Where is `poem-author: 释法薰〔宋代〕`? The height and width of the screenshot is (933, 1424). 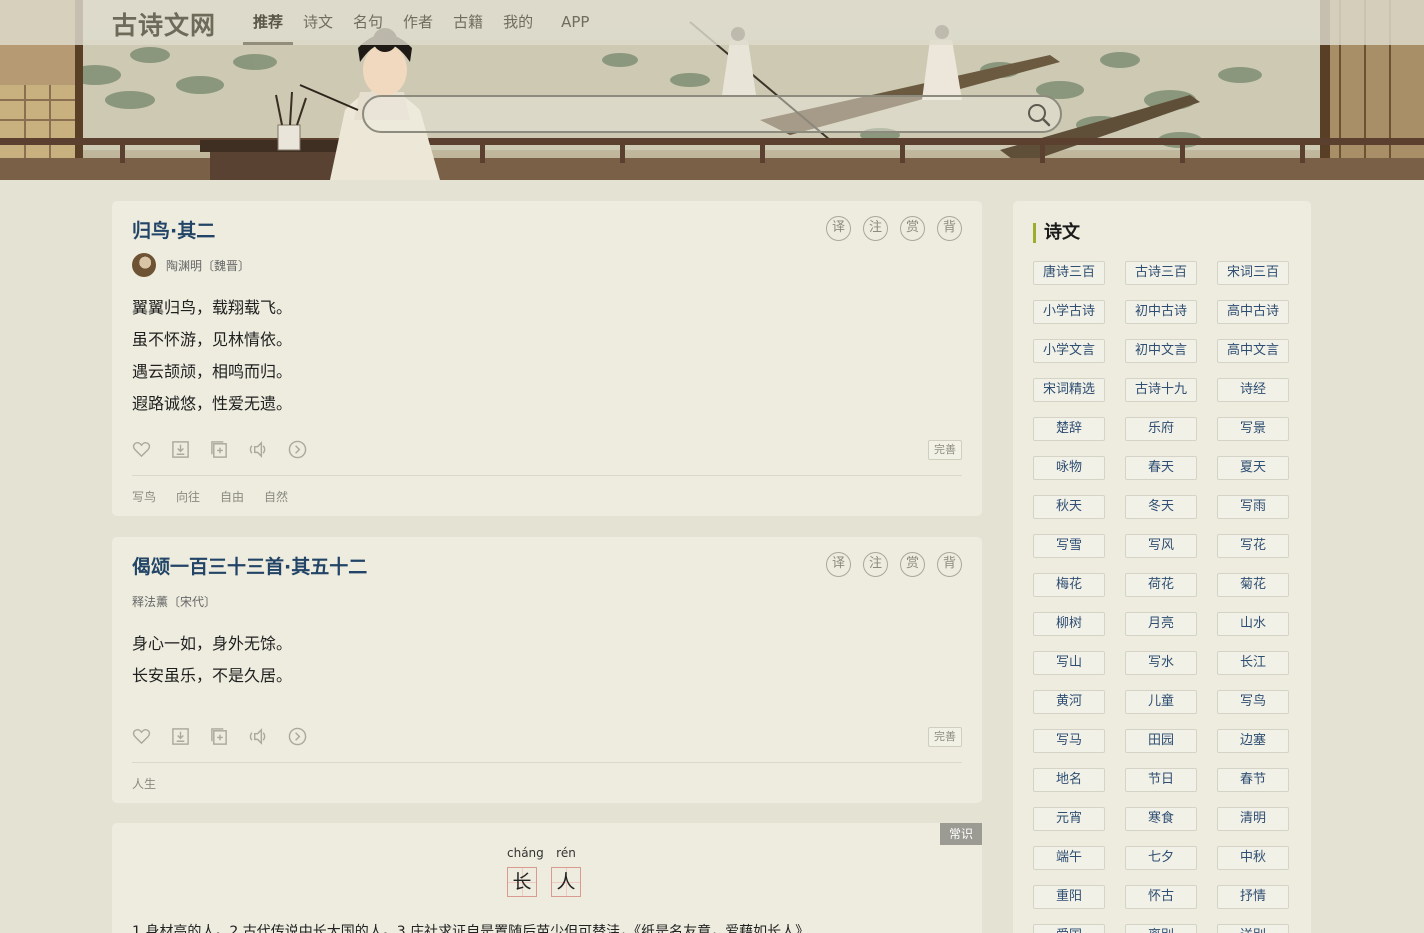 poem-author: 释法薰〔宋代〕 is located at coordinates (174, 601).